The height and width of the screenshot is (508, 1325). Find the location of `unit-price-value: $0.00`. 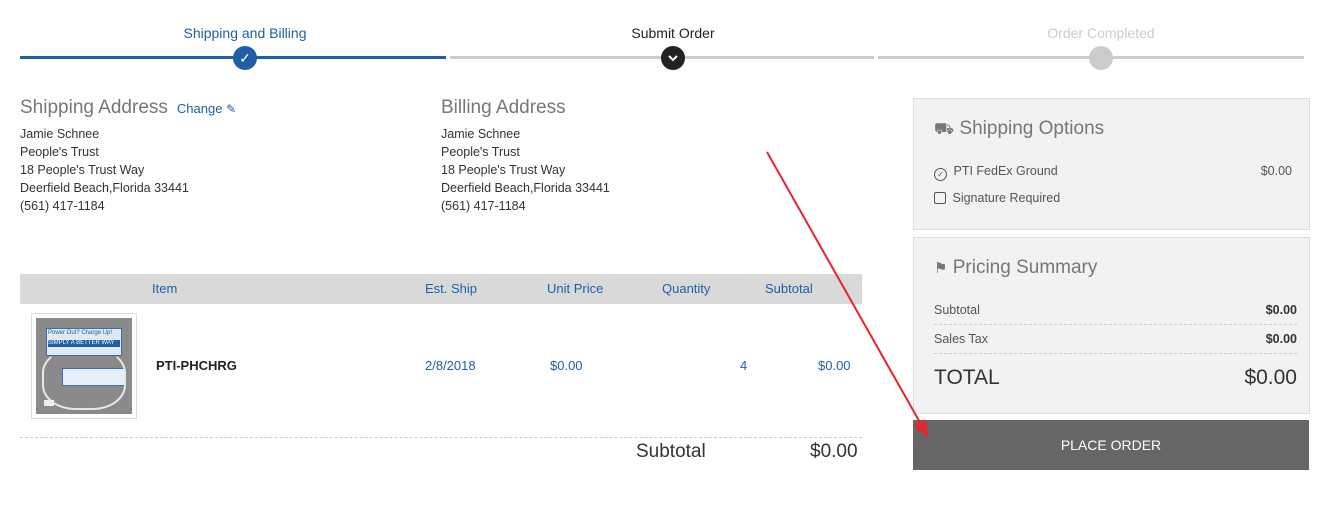

unit-price-value: $0.00 is located at coordinates (566, 365).